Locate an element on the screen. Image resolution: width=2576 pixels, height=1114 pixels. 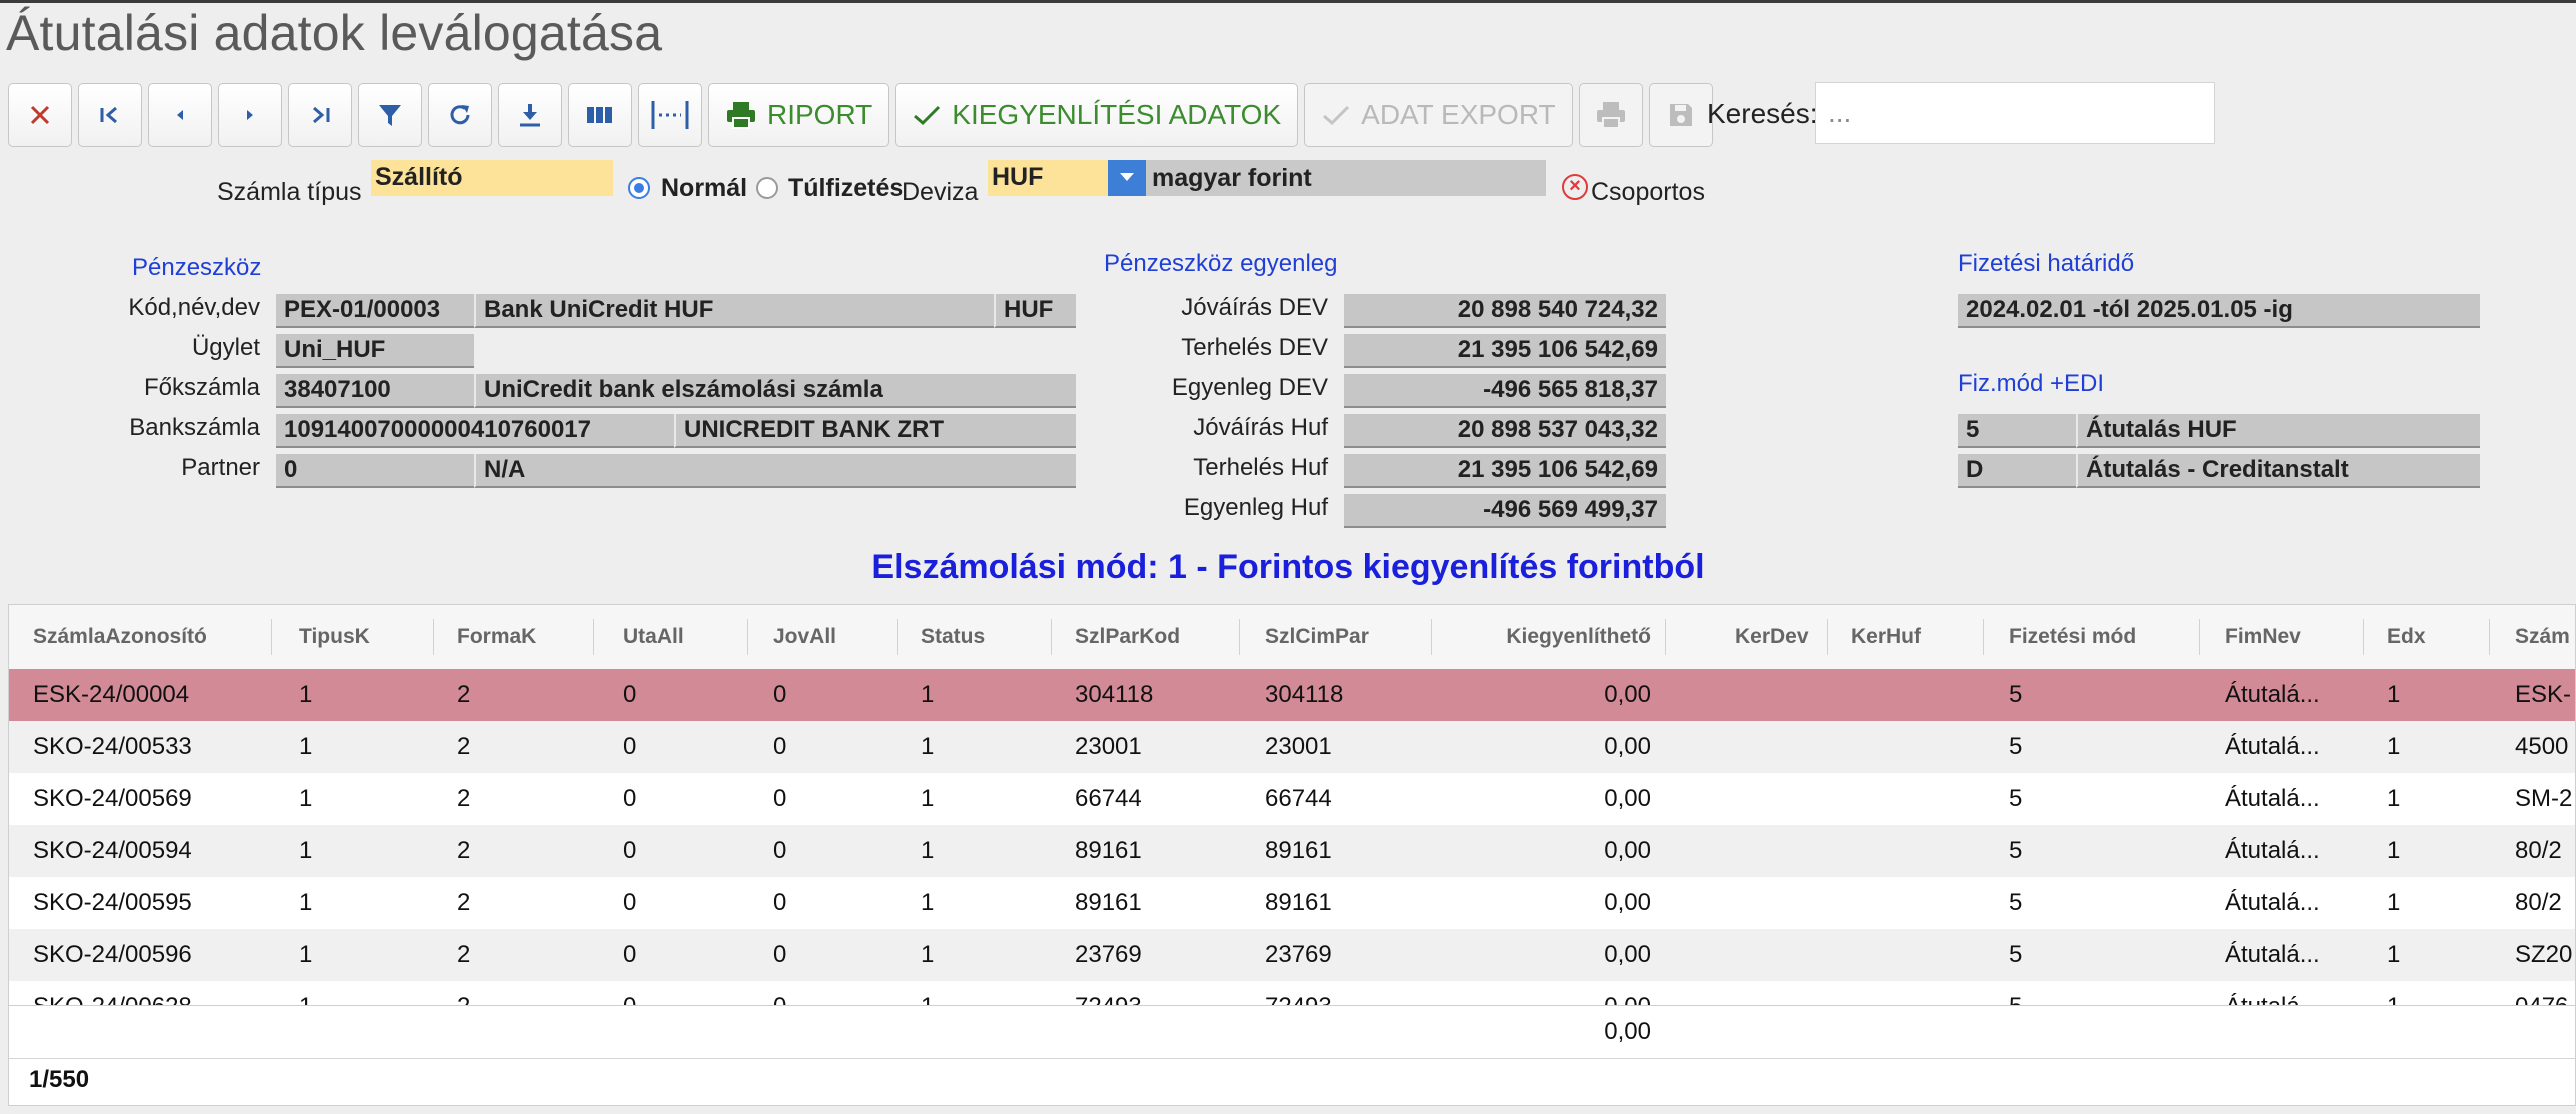
egyenleg-dev-value: -496 565 818,37 is located at coordinates (1505, 391).